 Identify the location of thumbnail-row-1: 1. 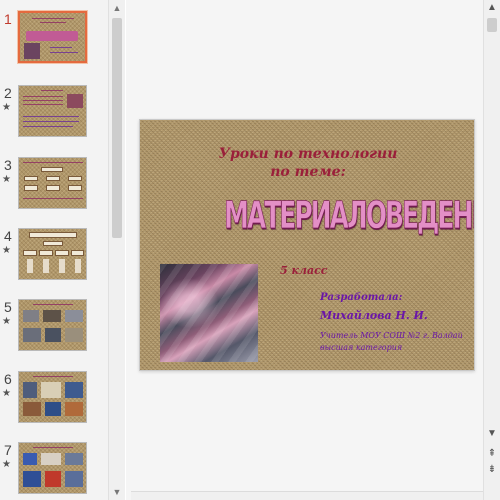
(54, 41).